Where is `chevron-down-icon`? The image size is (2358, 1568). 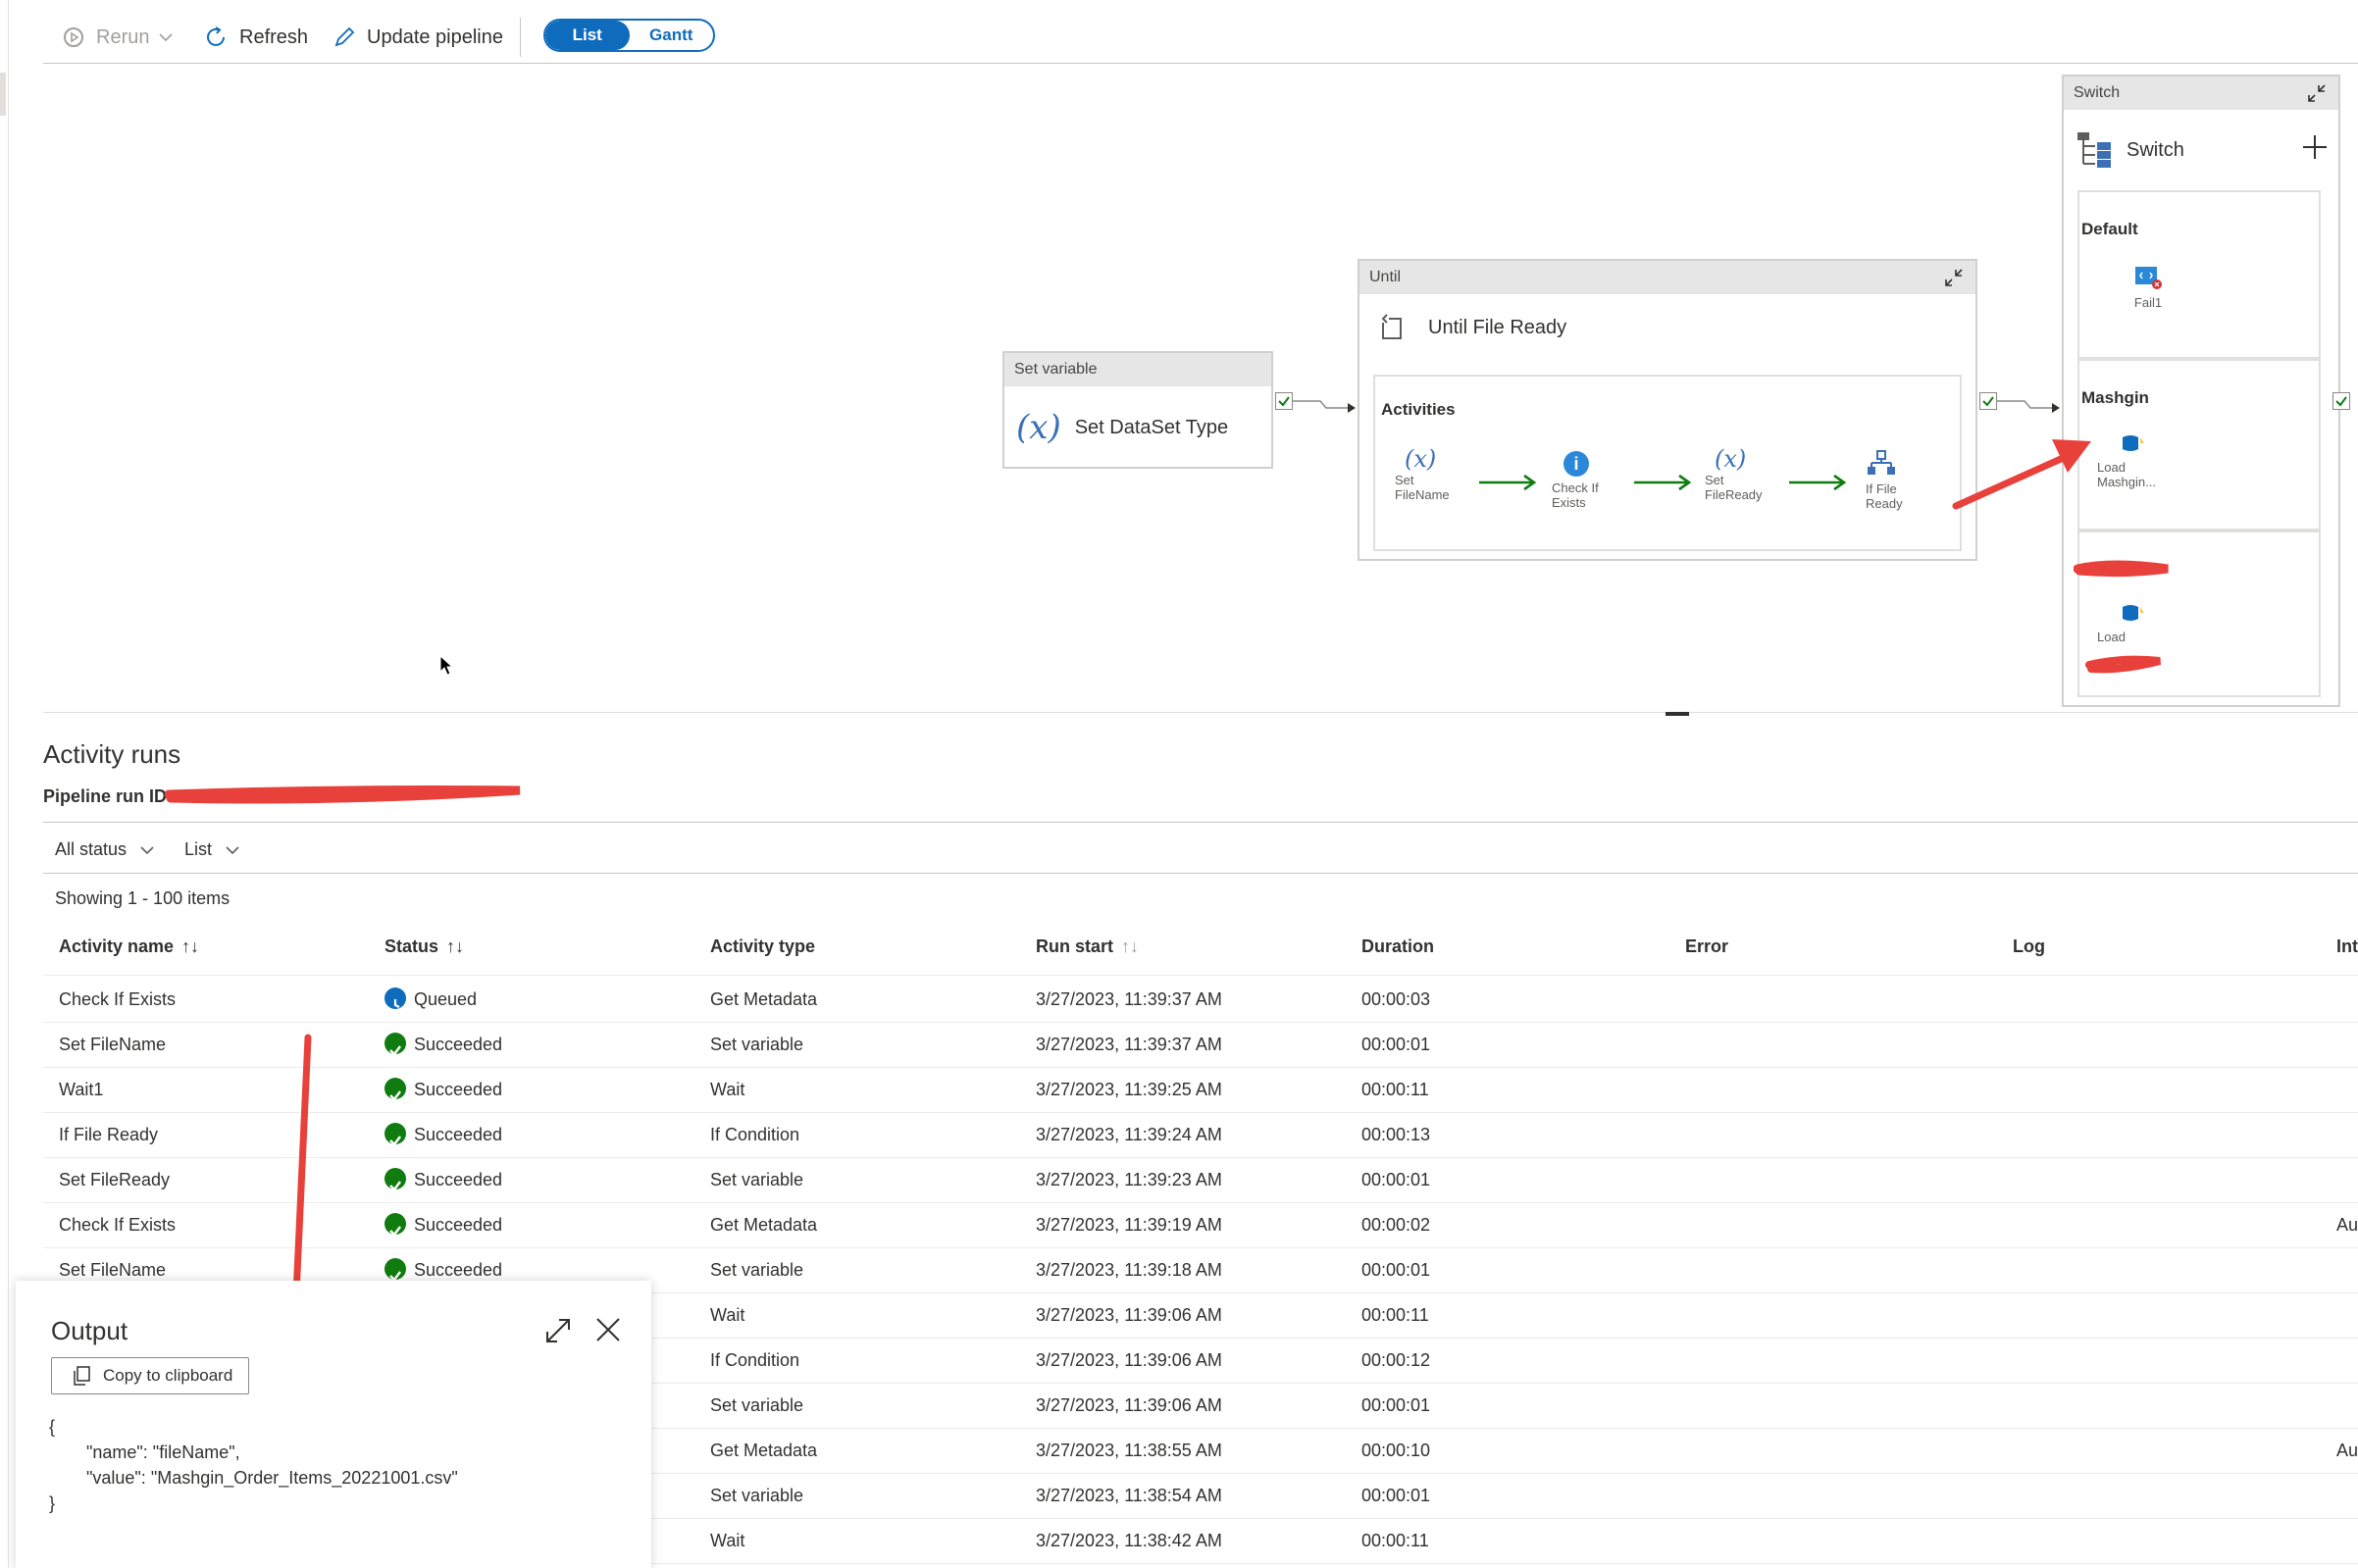
chevron-down-icon is located at coordinates (232, 849).